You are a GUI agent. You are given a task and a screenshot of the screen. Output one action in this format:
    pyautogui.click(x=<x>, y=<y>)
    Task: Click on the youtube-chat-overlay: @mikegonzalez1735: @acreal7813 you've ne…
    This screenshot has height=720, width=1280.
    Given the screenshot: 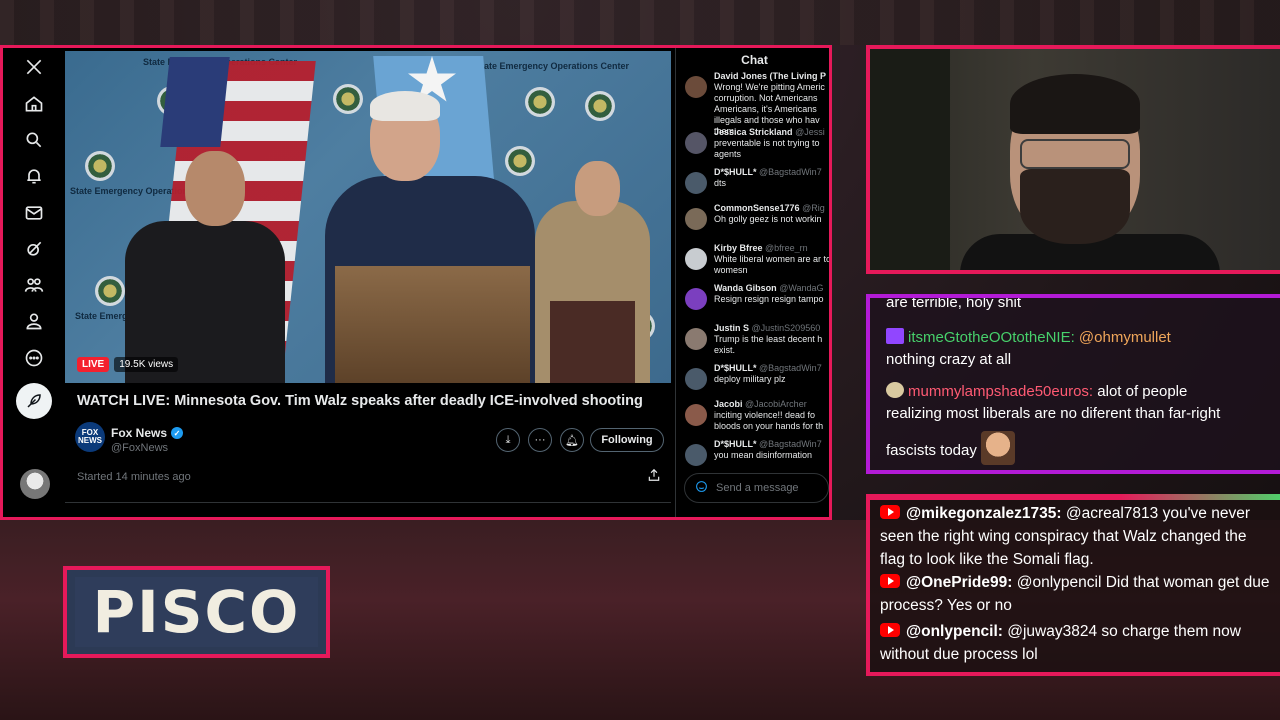 What is the action you would take?
    pyautogui.click(x=1073, y=585)
    